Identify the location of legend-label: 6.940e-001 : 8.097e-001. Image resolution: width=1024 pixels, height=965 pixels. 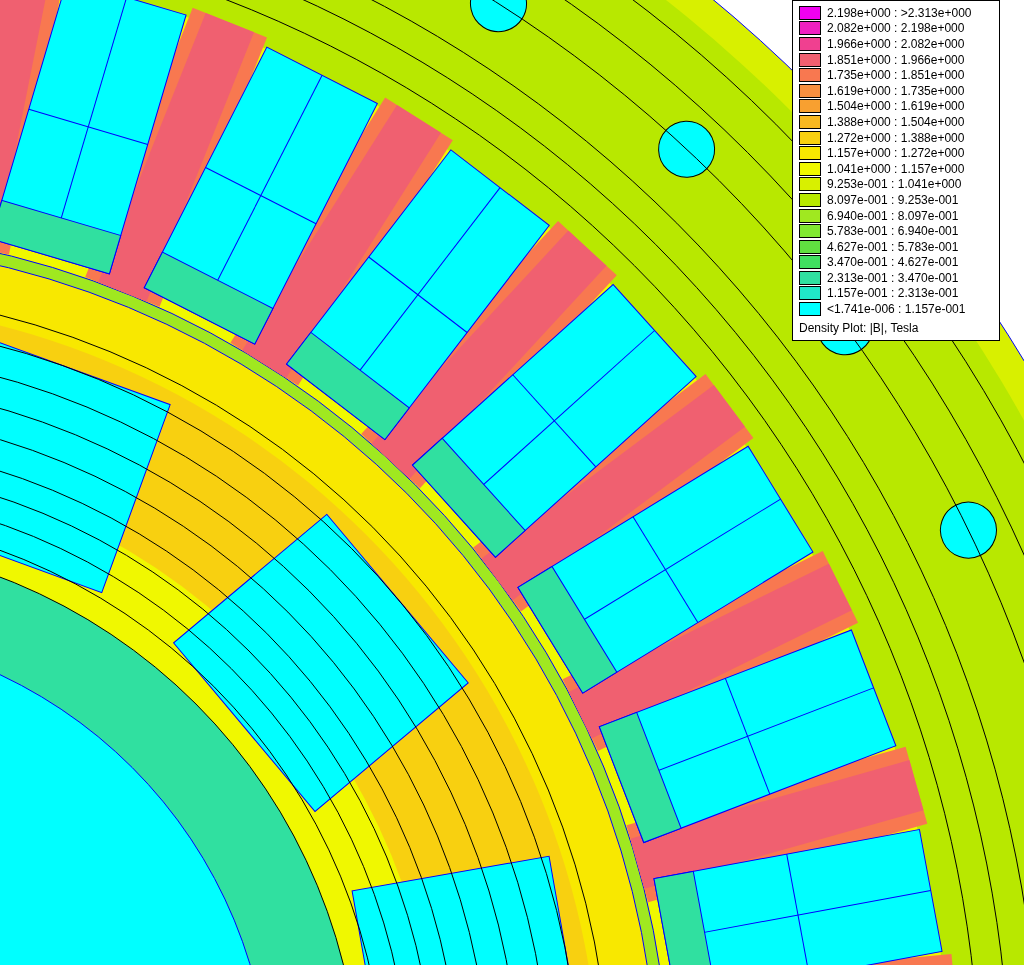
(893, 215).